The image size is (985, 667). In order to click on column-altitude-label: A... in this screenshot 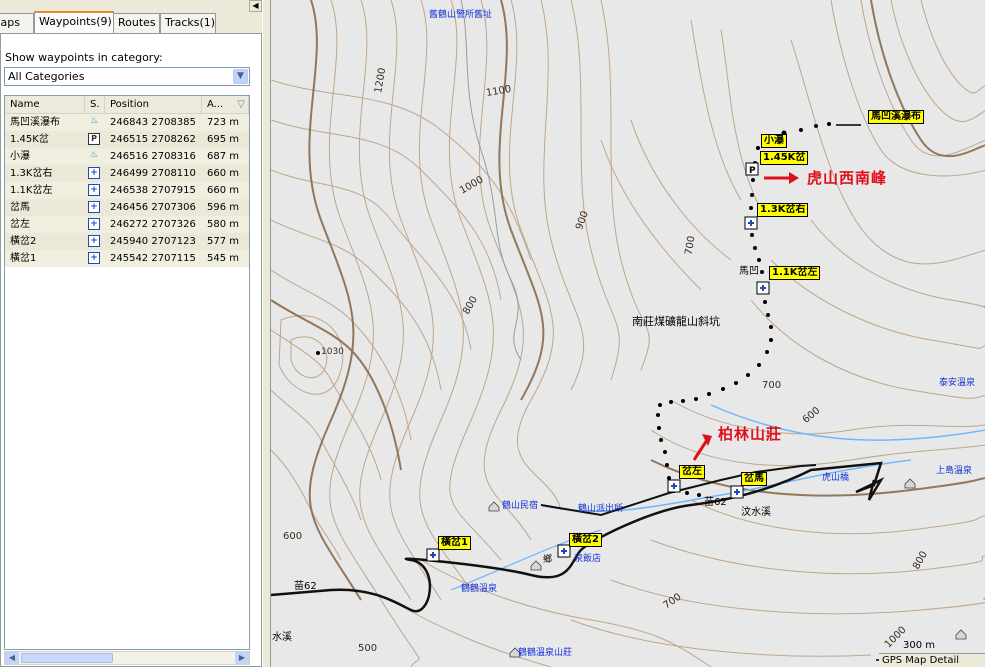, I will do `click(215, 104)`.